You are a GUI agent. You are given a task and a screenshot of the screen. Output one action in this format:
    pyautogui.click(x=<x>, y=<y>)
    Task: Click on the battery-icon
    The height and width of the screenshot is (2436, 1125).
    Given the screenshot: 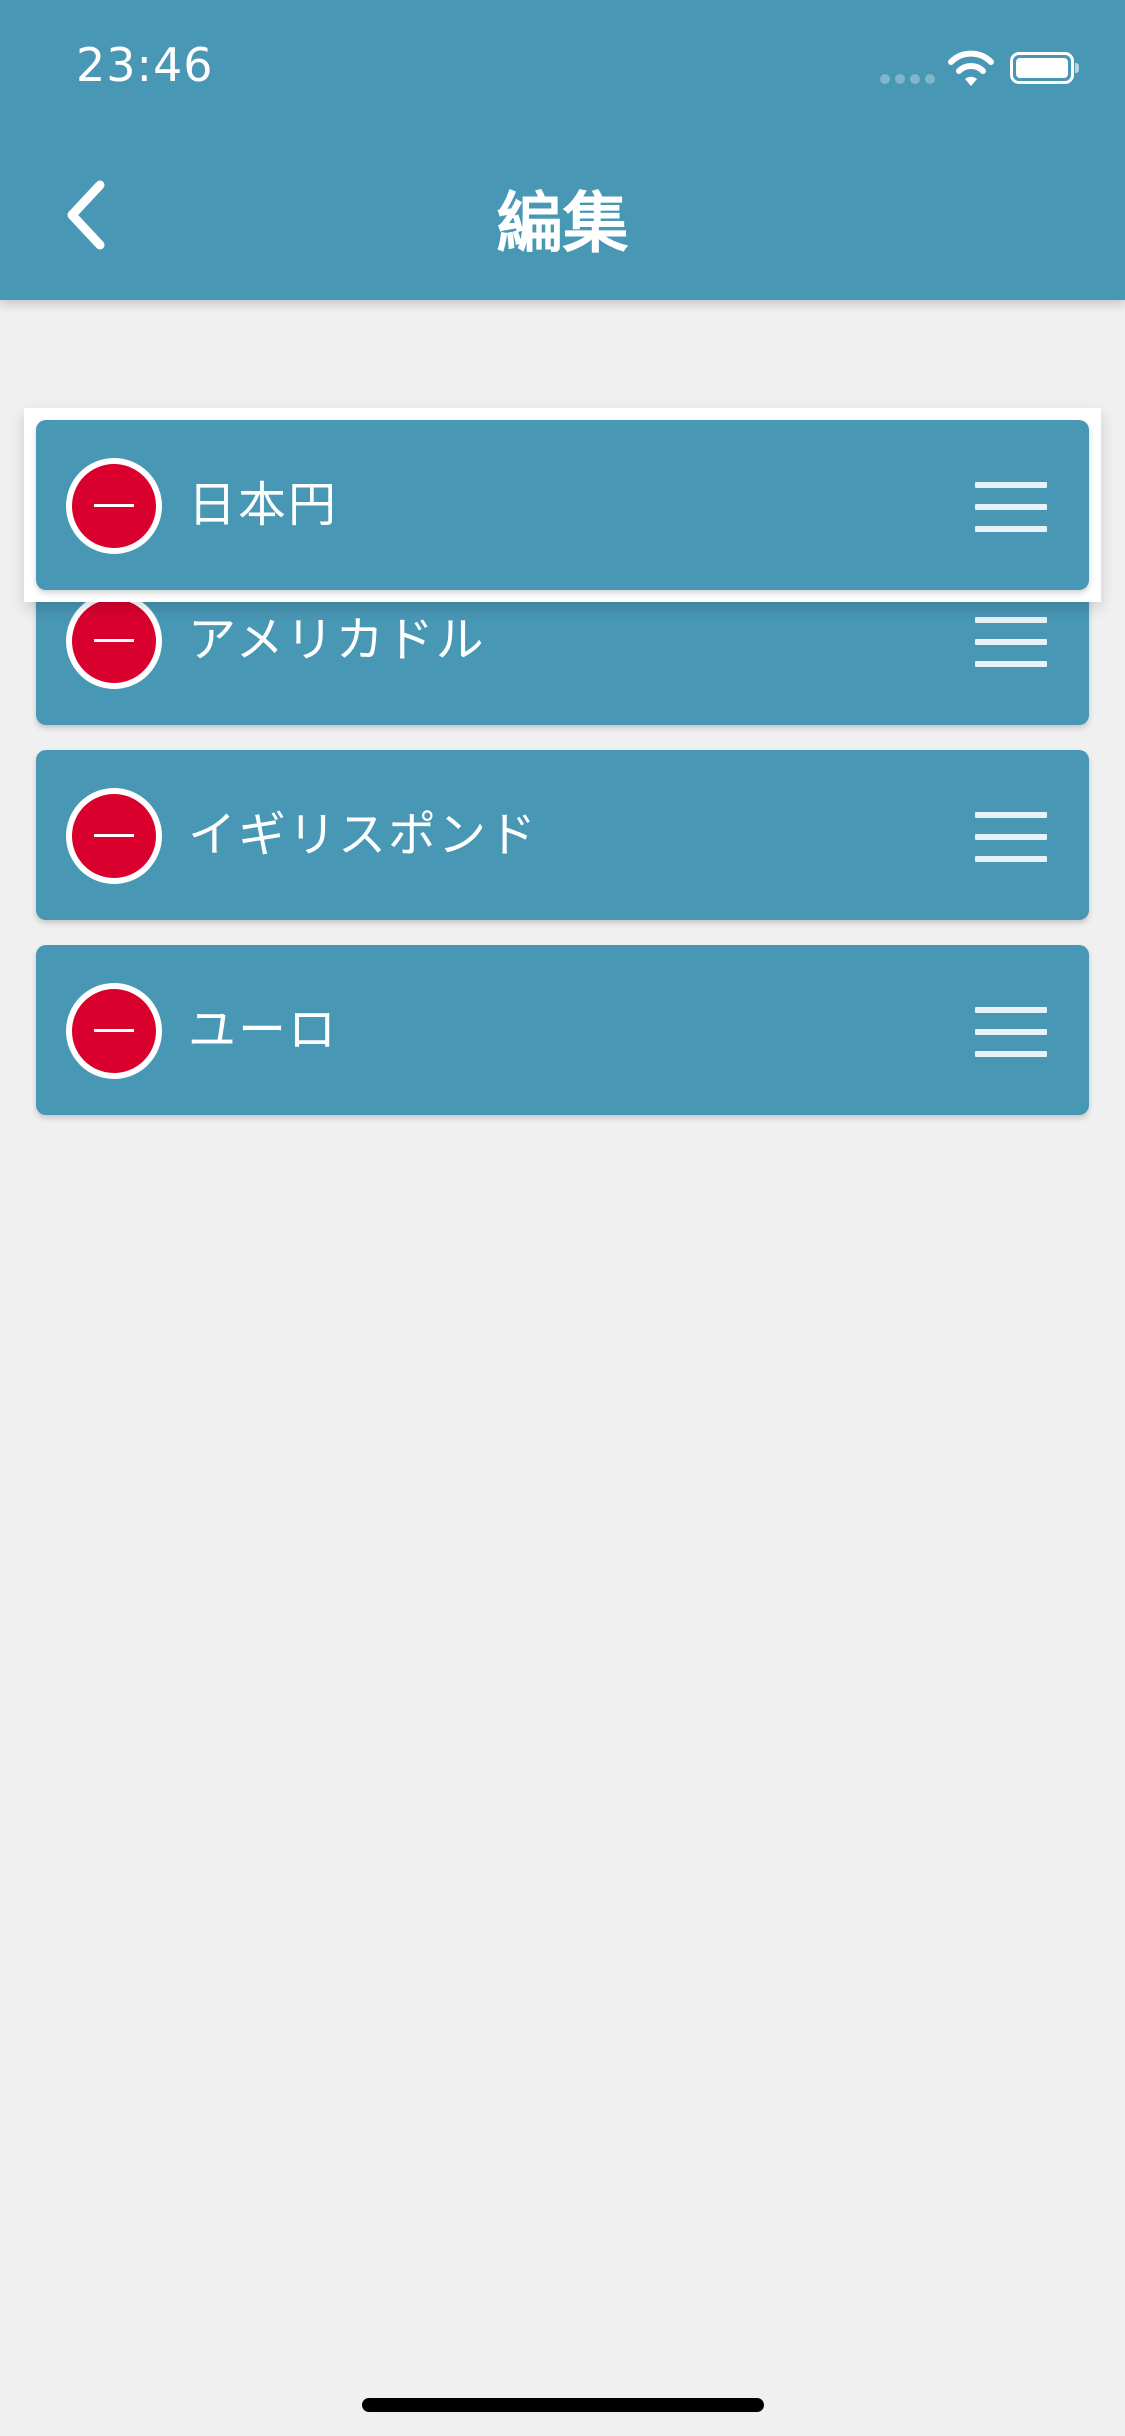 What is the action you would take?
    pyautogui.click(x=1044, y=68)
    